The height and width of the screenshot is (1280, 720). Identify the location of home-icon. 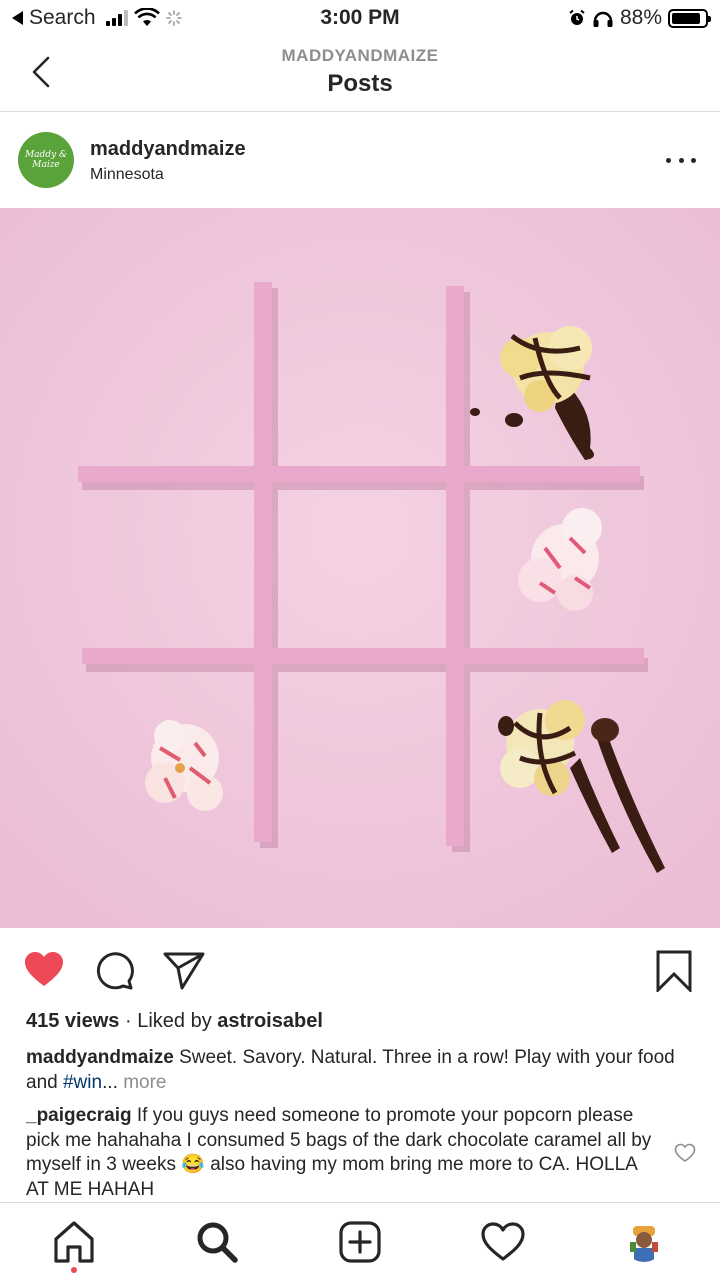
(74, 1242).